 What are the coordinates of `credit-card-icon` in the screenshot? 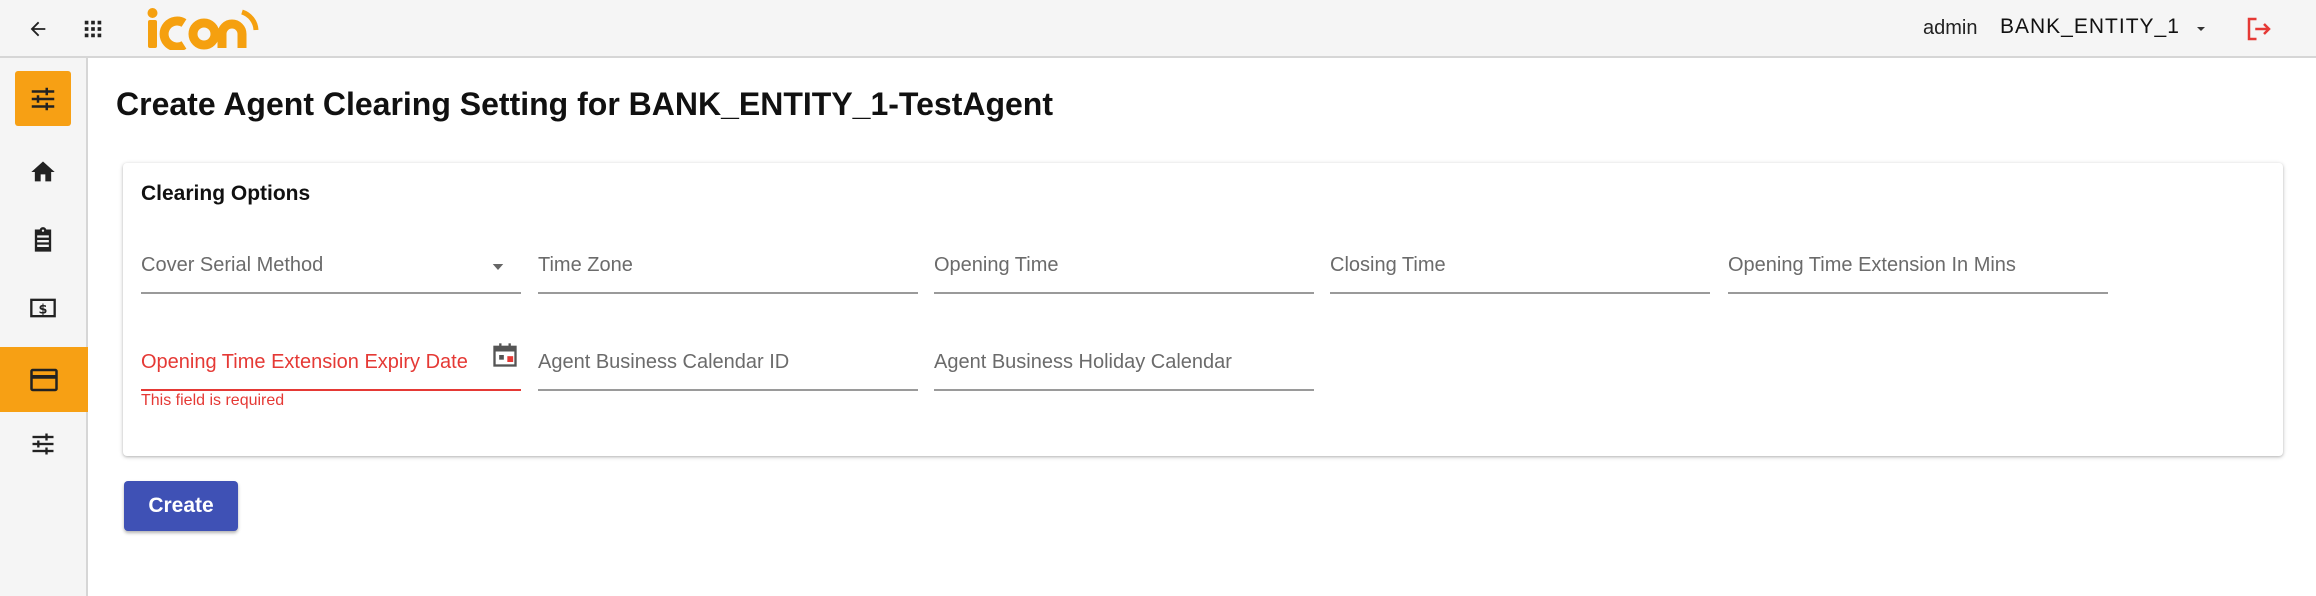 It's located at (44, 379).